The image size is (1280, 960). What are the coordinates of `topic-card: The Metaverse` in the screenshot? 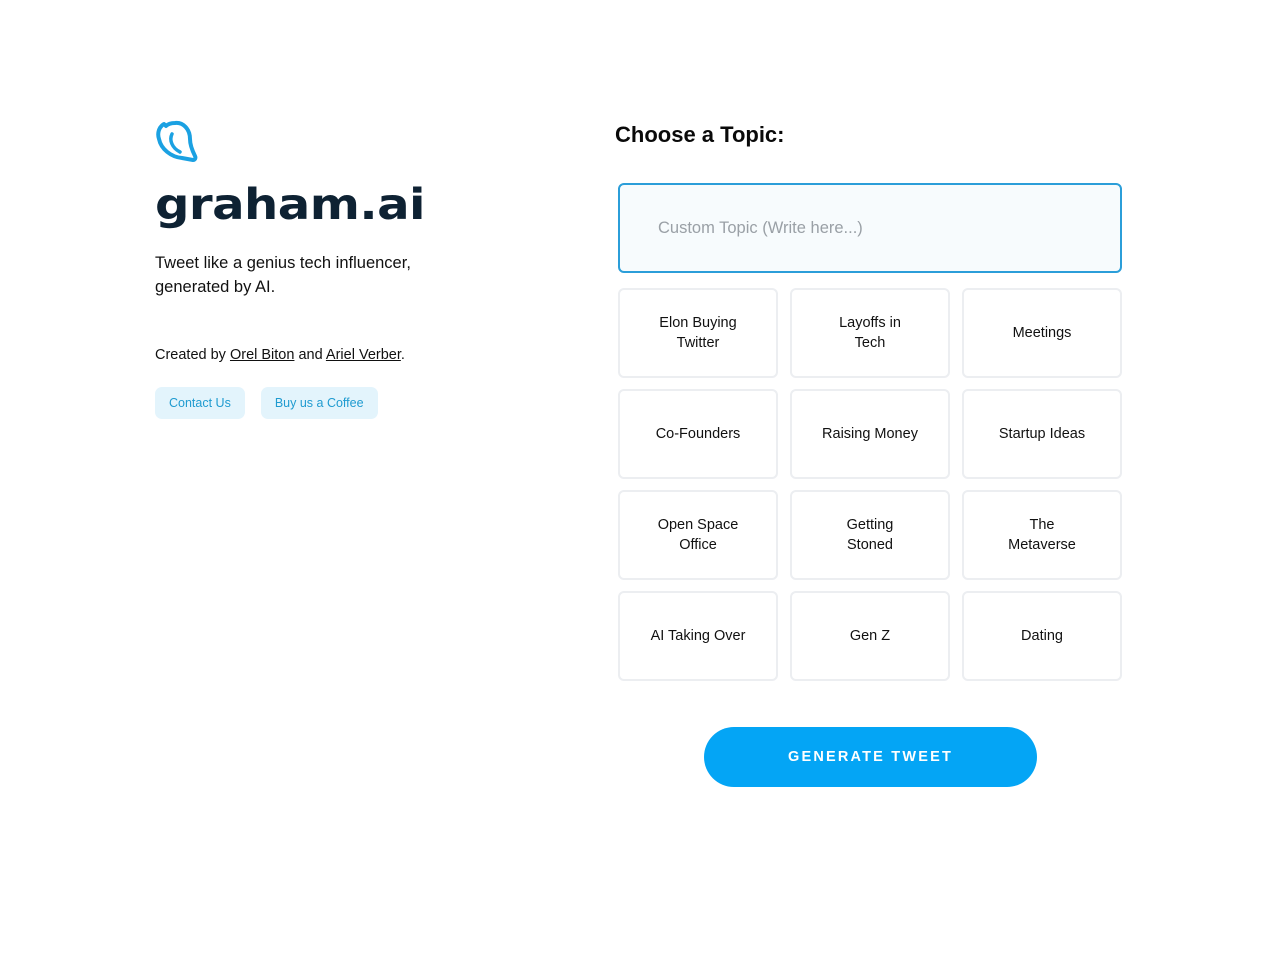 It's located at (1042, 535).